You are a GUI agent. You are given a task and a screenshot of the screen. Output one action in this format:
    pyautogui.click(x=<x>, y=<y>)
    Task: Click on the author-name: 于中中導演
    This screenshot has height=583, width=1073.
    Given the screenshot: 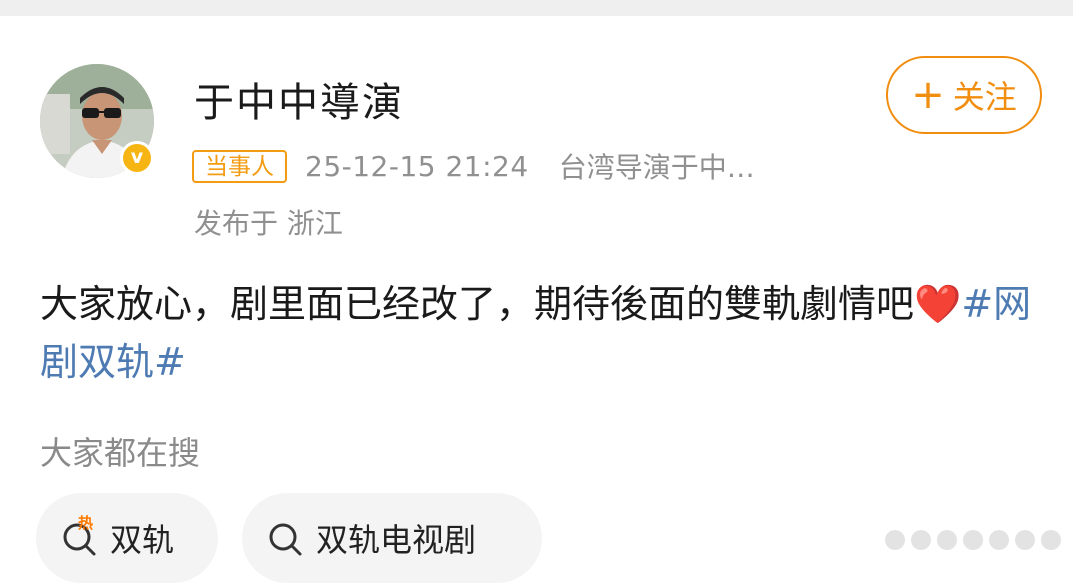 What is the action you would take?
    pyautogui.click(x=299, y=99)
    